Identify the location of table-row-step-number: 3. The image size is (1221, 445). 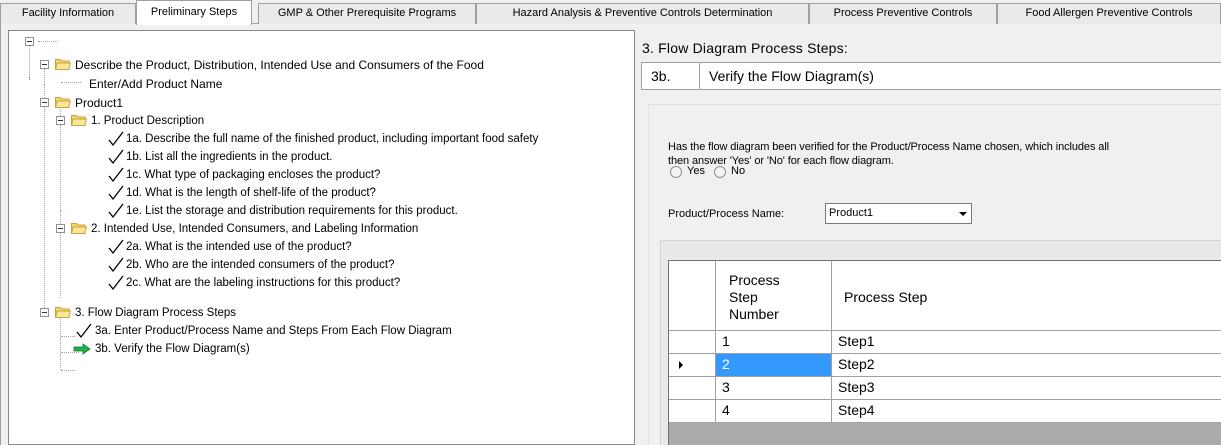
(774, 388).